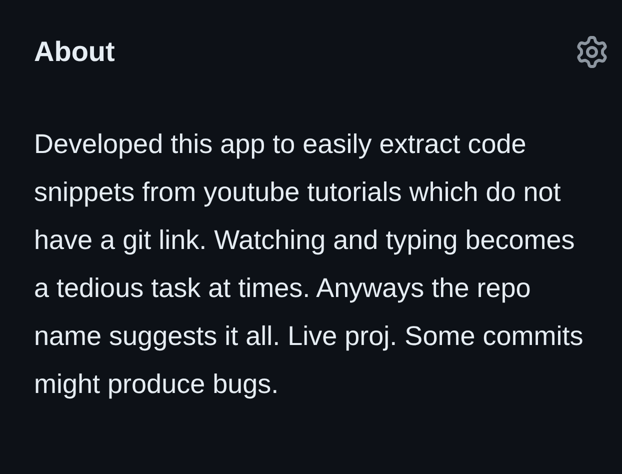 The width and height of the screenshot is (622, 474). I want to click on section-title: About, so click(74, 52).